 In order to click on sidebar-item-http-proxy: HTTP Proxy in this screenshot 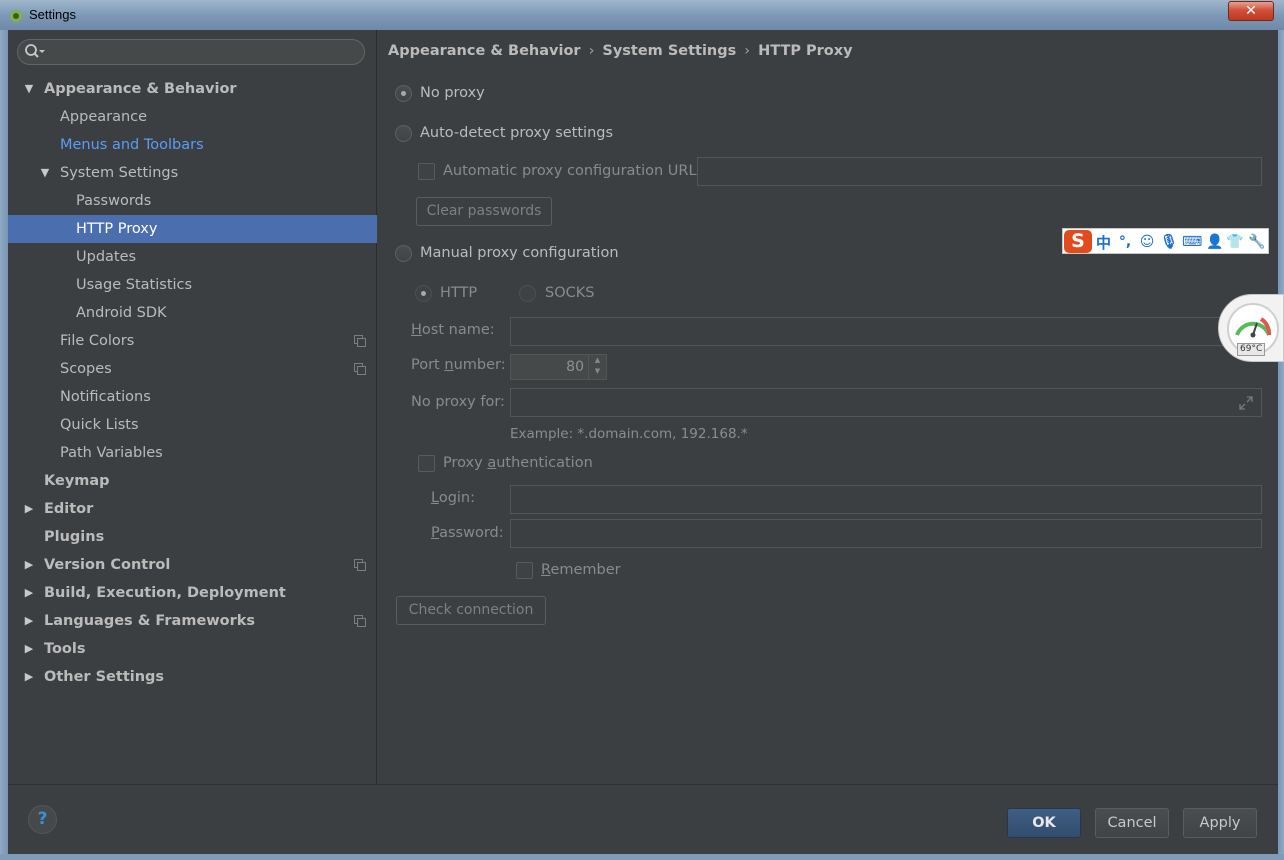, I will do `click(192, 229)`.